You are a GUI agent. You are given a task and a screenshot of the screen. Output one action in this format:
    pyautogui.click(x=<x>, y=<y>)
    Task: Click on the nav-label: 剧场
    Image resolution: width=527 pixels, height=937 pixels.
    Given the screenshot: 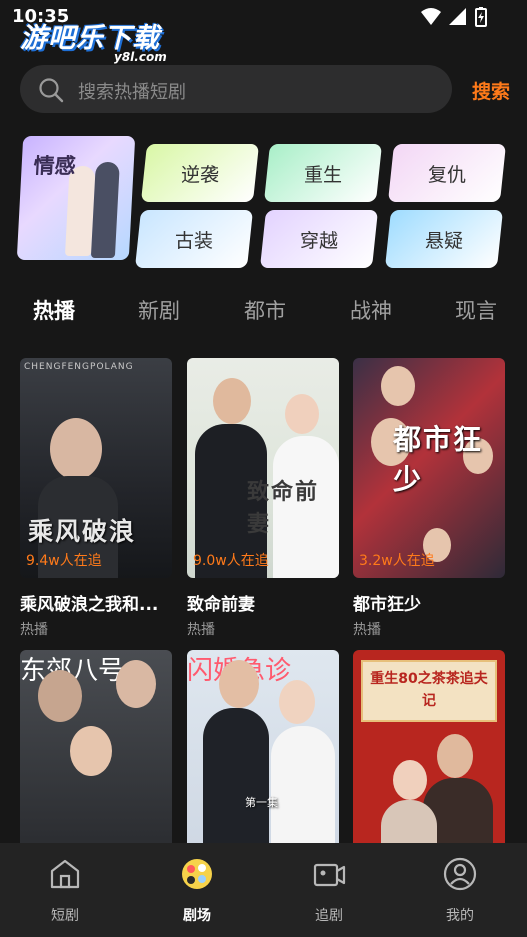 What is the action you would take?
    pyautogui.click(x=197, y=916)
    